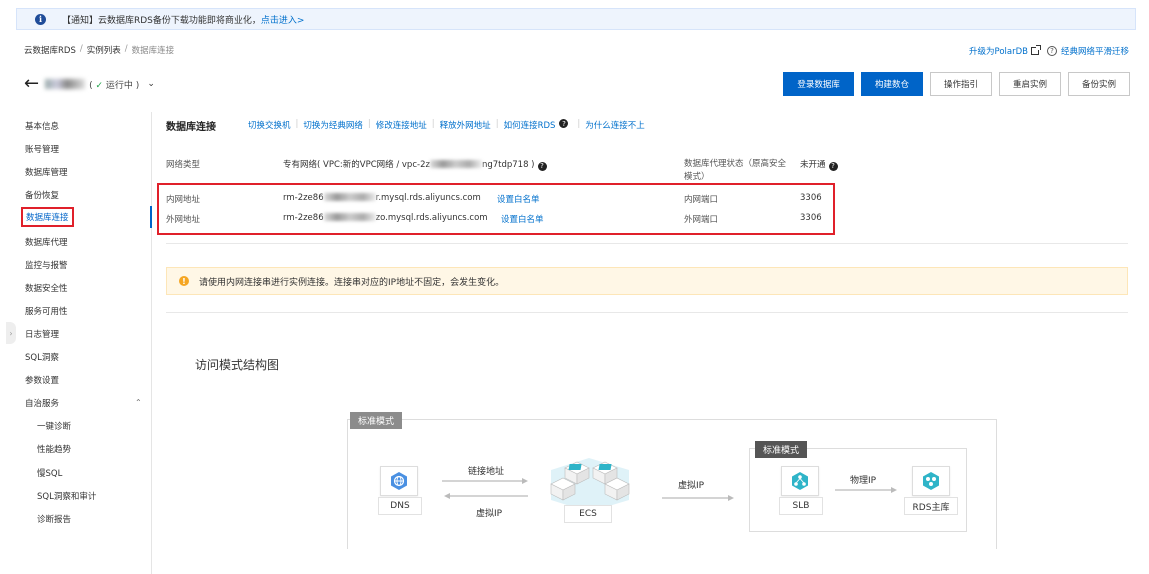 This screenshot has height=574, width=1149. What do you see at coordinates (781, 449) in the screenshot?
I see `inner-mode-tag: 标准模式` at bounding box center [781, 449].